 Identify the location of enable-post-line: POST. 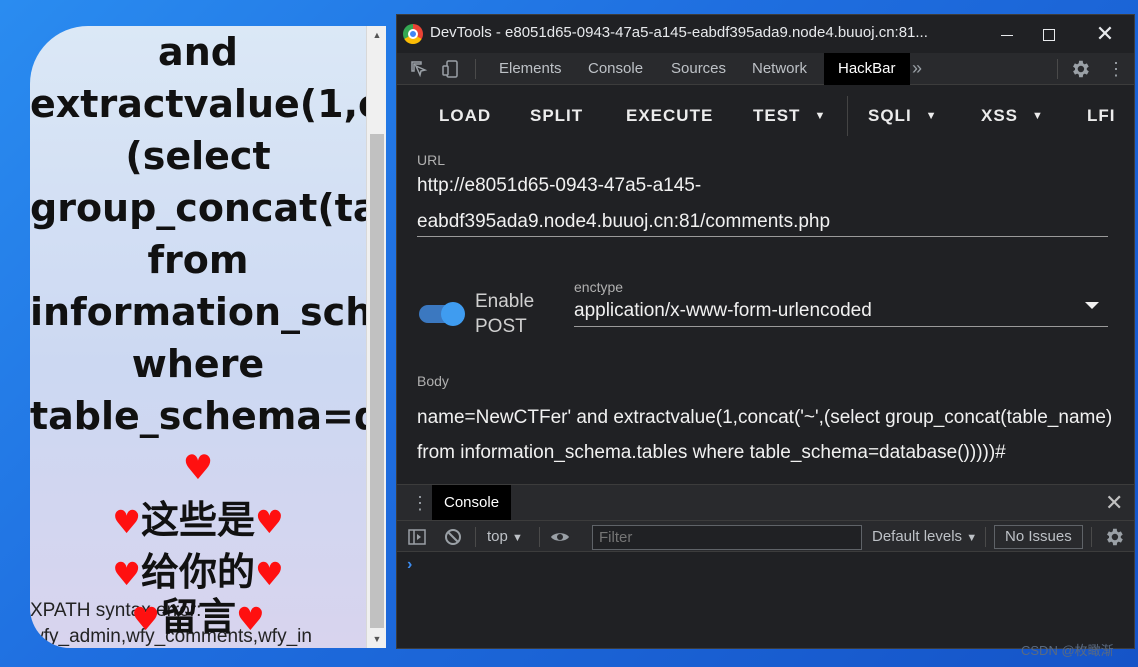
(501, 326).